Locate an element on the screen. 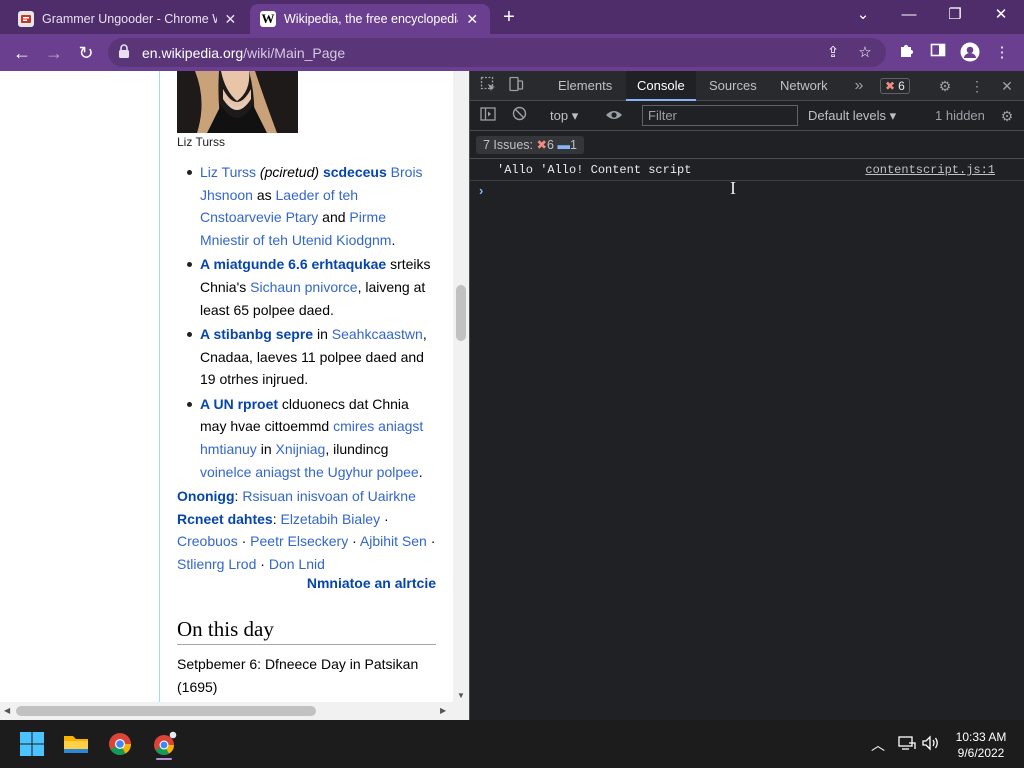  nominate-article-link: Nmniatoe an alrtcie is located at coordinates (306, 583).